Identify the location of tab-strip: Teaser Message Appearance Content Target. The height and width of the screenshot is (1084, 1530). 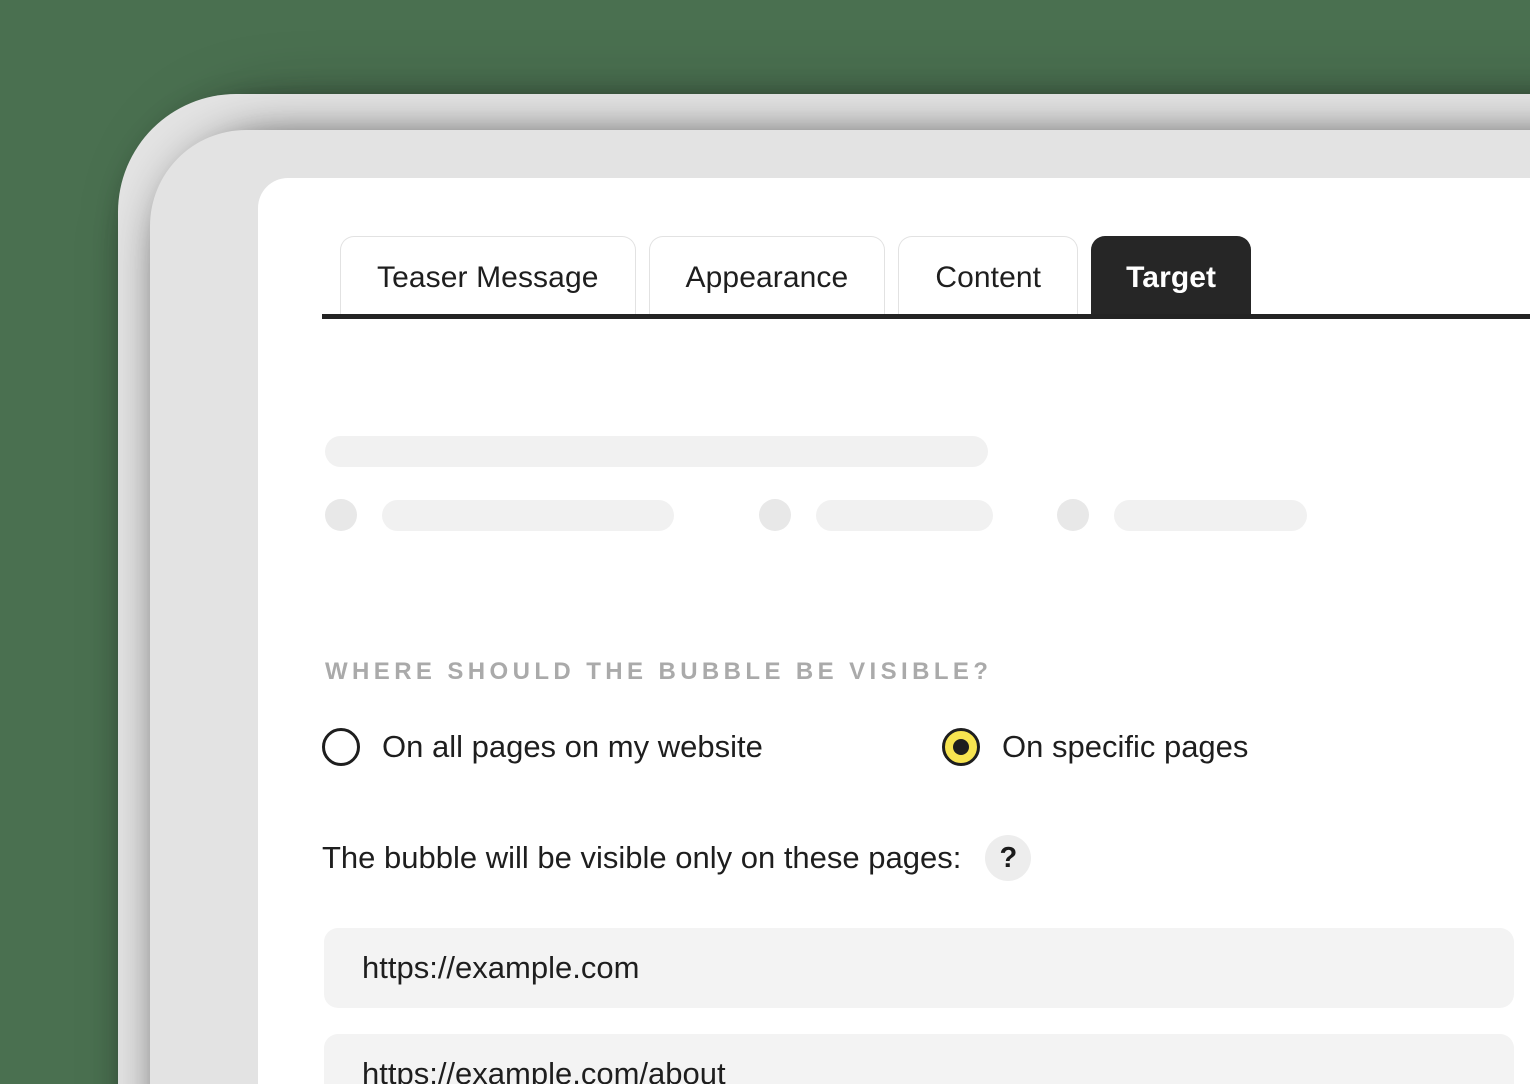
(796, 277).